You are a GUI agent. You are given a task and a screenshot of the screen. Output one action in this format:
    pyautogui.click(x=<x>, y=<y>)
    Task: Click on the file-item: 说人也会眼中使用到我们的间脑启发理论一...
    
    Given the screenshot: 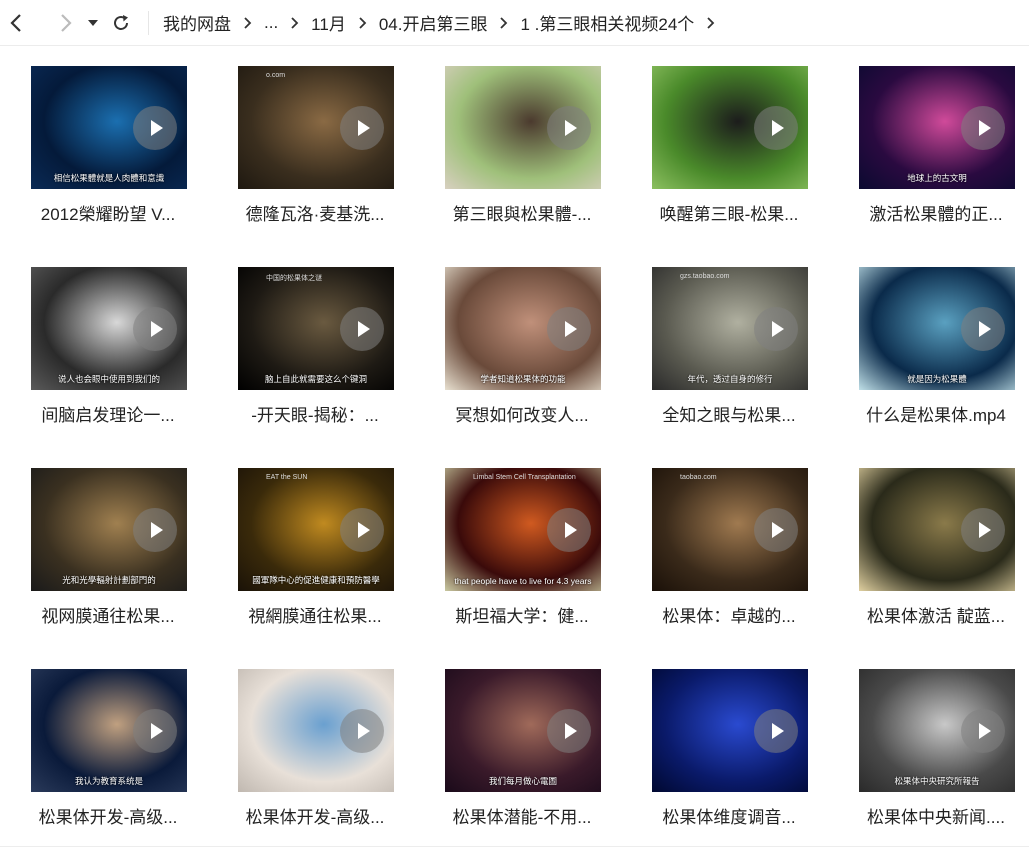 What is the action you would take?
    pyautogui.click(x=108, y=342)
    